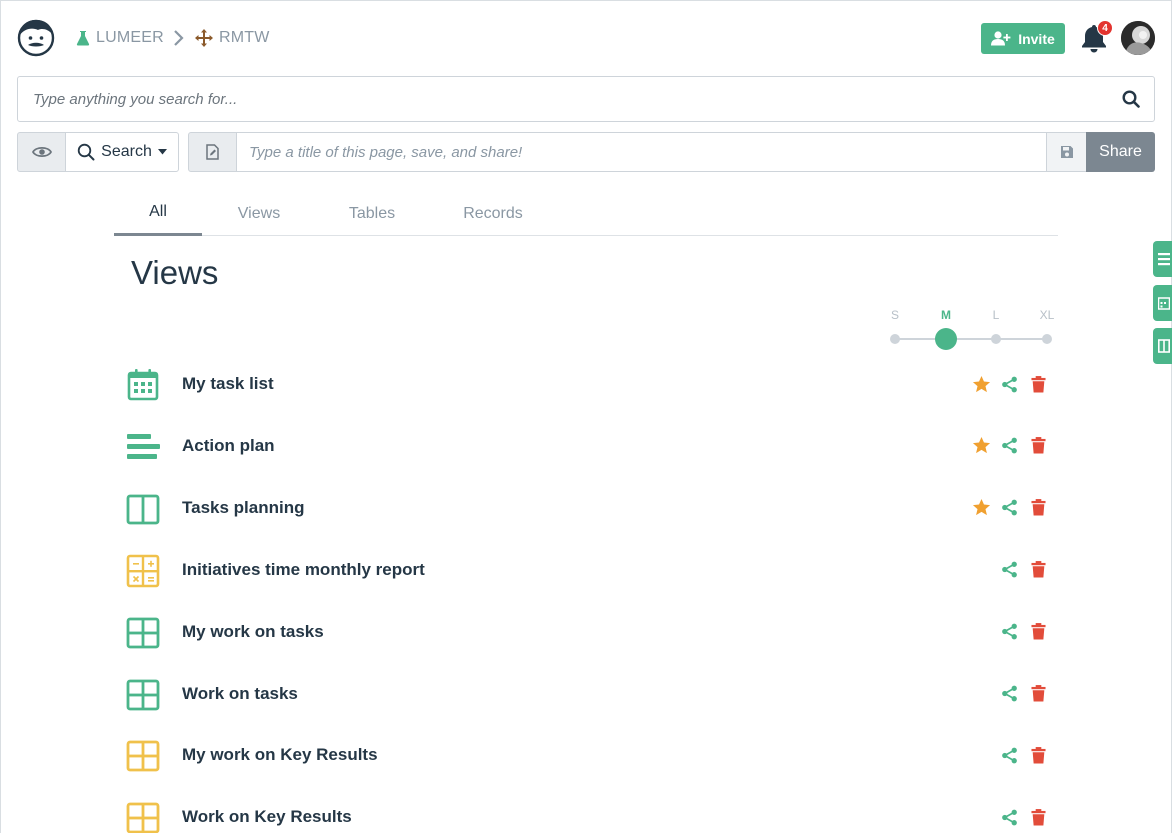 This screenshot has height=833, width=1172. What do you see at coordinates (267, 817) in the screenshot?
I see `view-name: Work on Key Results` at bounding box center [267, 817].